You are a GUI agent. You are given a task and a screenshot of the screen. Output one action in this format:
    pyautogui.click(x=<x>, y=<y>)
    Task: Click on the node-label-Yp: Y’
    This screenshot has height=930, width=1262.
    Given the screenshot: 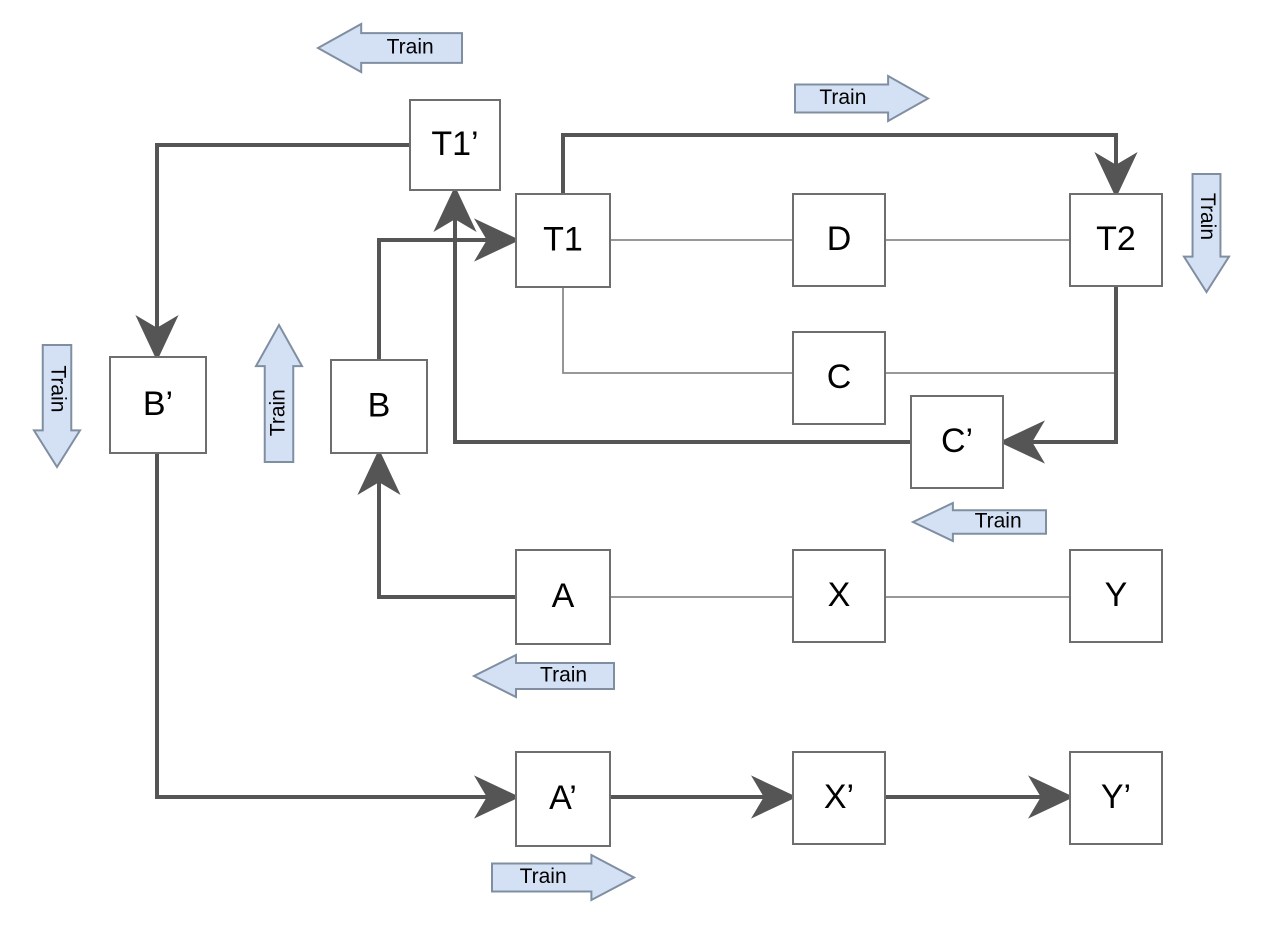 What is the action you would take?
    pyautogui.click(x=1116, y=797)
    